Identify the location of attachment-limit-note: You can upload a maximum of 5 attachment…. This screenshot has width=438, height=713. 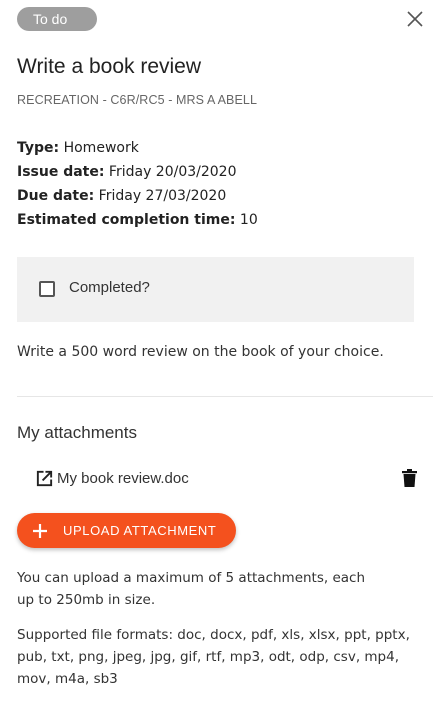
(191, 589).